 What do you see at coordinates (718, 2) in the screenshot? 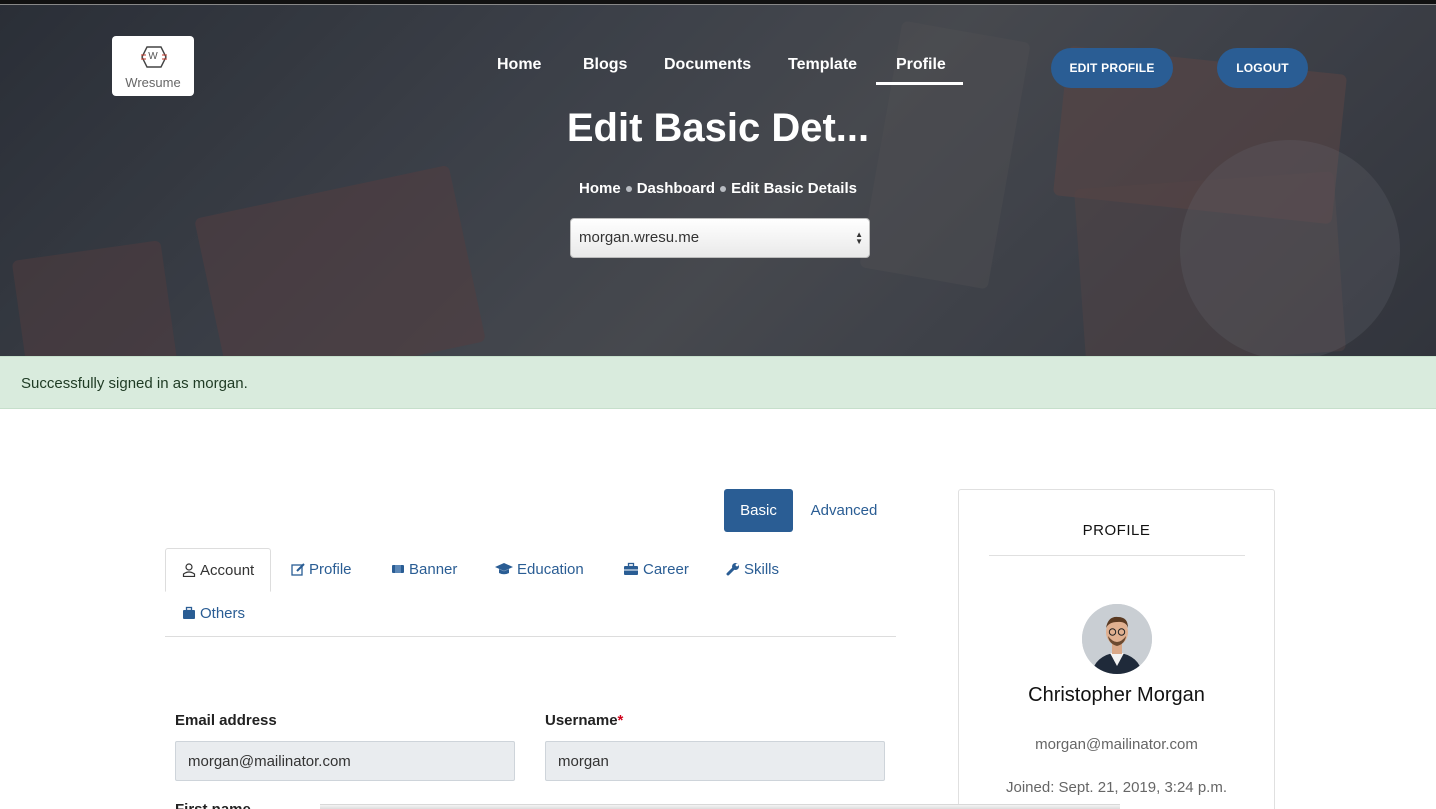
I see `top-border` at bounding box center [718, 2].